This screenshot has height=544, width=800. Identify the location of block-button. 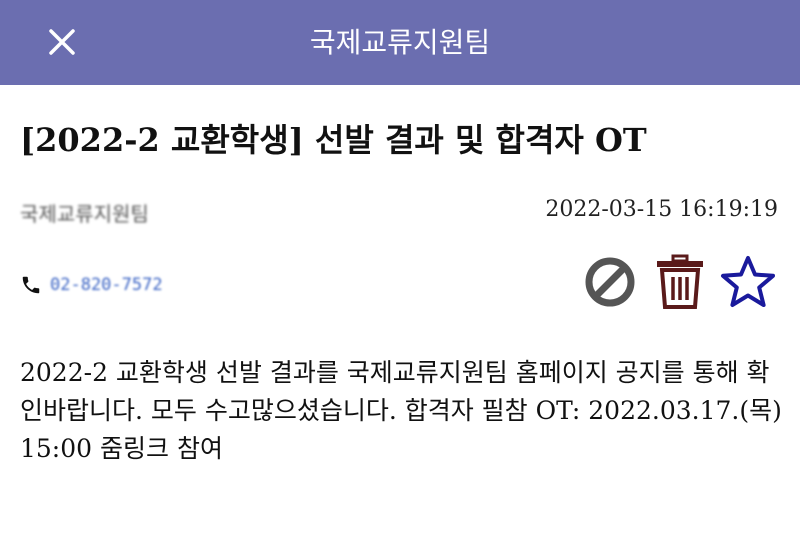
(610, 282).